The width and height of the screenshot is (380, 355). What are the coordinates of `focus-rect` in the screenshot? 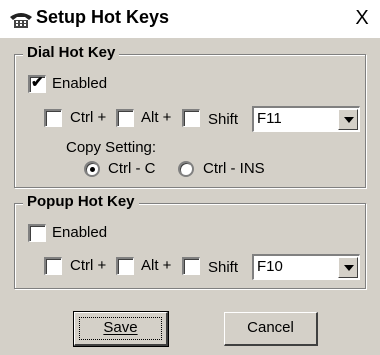 It's located at (120, 328).